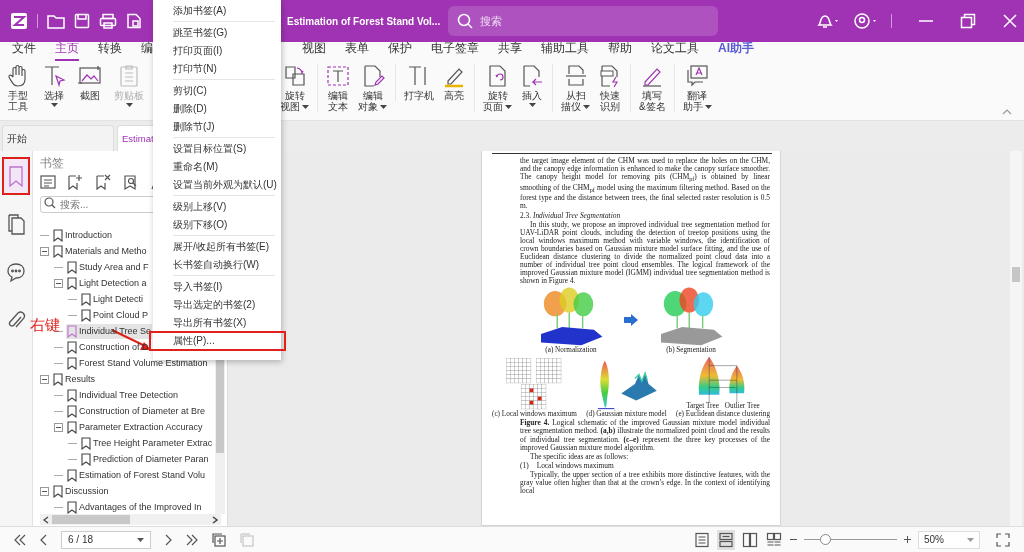 This screenshot has width=1024, height=552. What do you see at coordinates (1010, 21) in the screenshot?
I see `close-icon` at bounding box center [1010, 21].